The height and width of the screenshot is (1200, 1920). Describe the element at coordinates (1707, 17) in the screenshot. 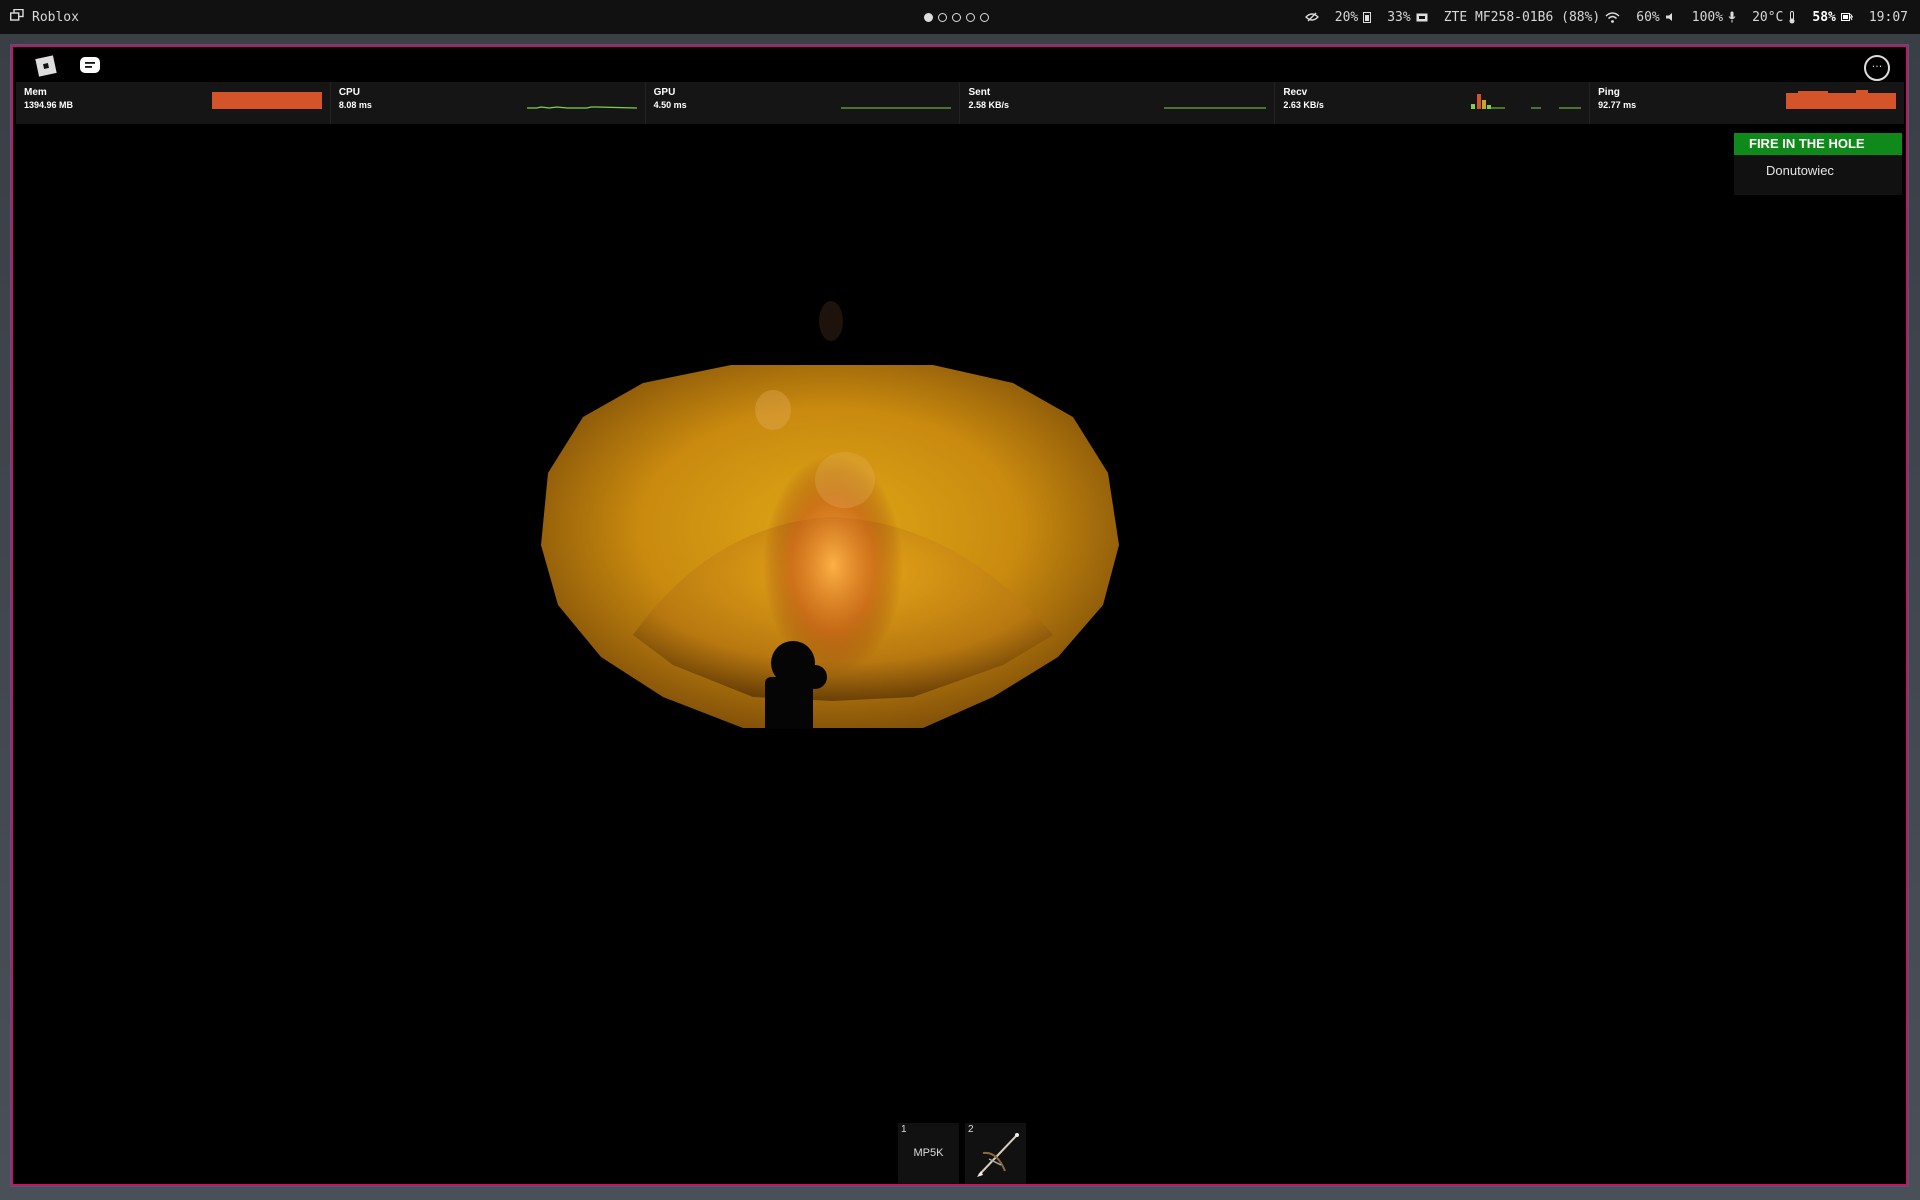

I see `volume-value: 100%` at that location.